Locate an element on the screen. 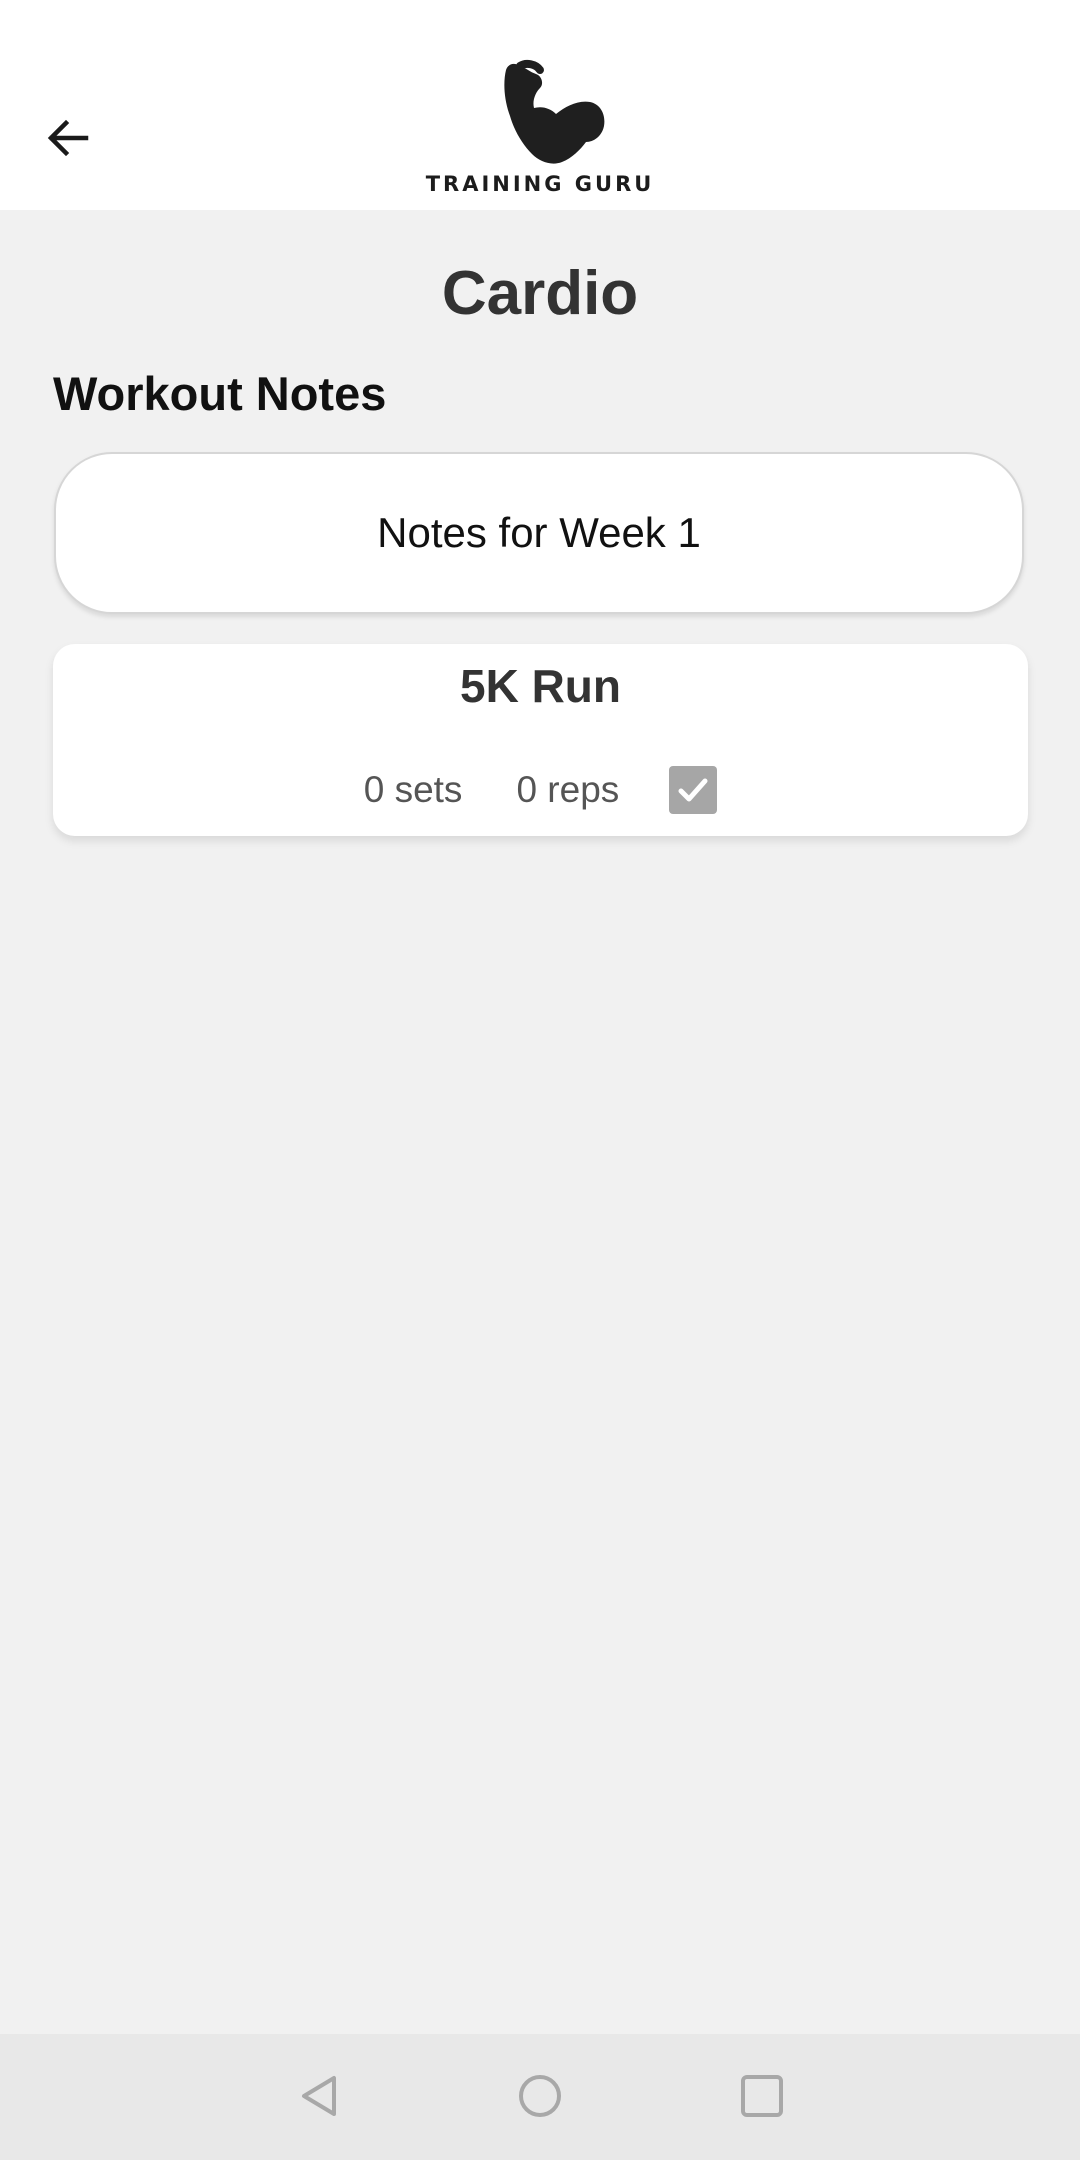  arrow-left-icon is located at coordinates (68, 138).